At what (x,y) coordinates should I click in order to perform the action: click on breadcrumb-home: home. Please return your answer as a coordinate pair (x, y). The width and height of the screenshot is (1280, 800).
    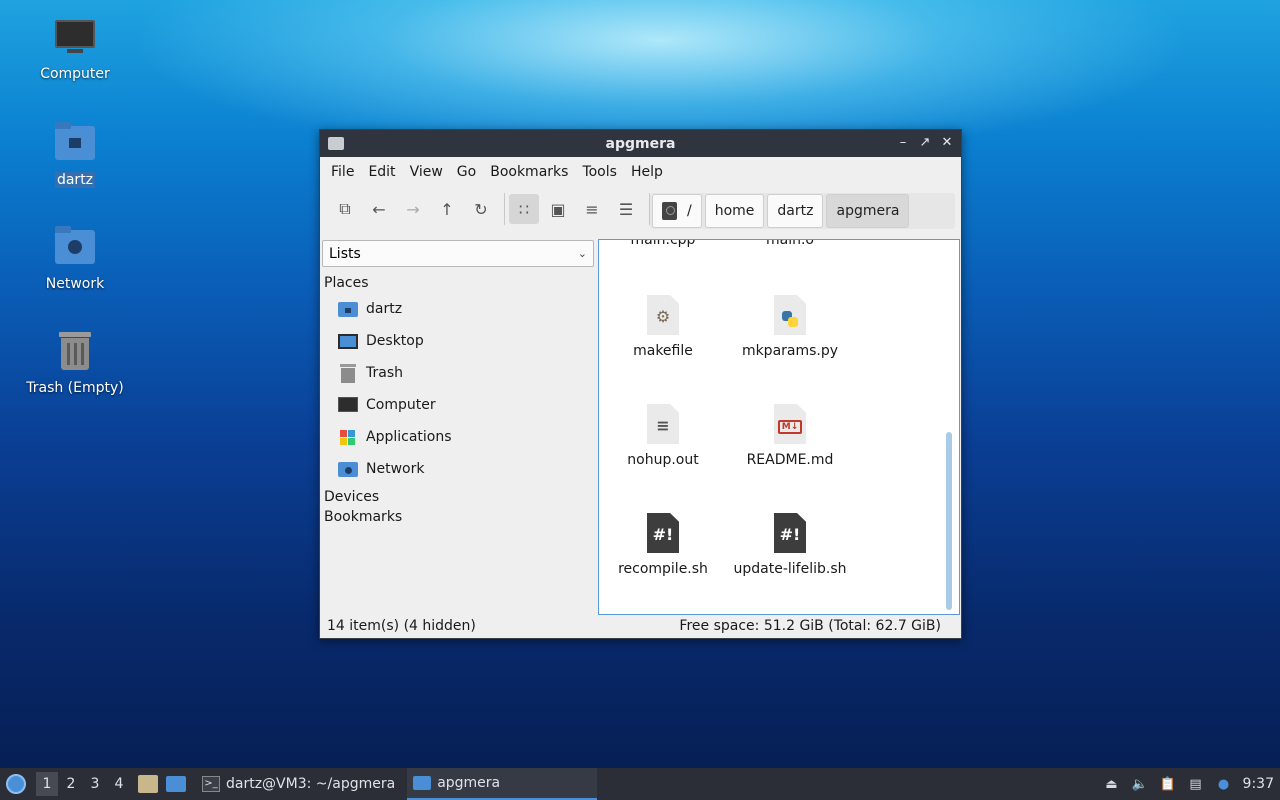
    Looking at the image, I should click on (734, 211).